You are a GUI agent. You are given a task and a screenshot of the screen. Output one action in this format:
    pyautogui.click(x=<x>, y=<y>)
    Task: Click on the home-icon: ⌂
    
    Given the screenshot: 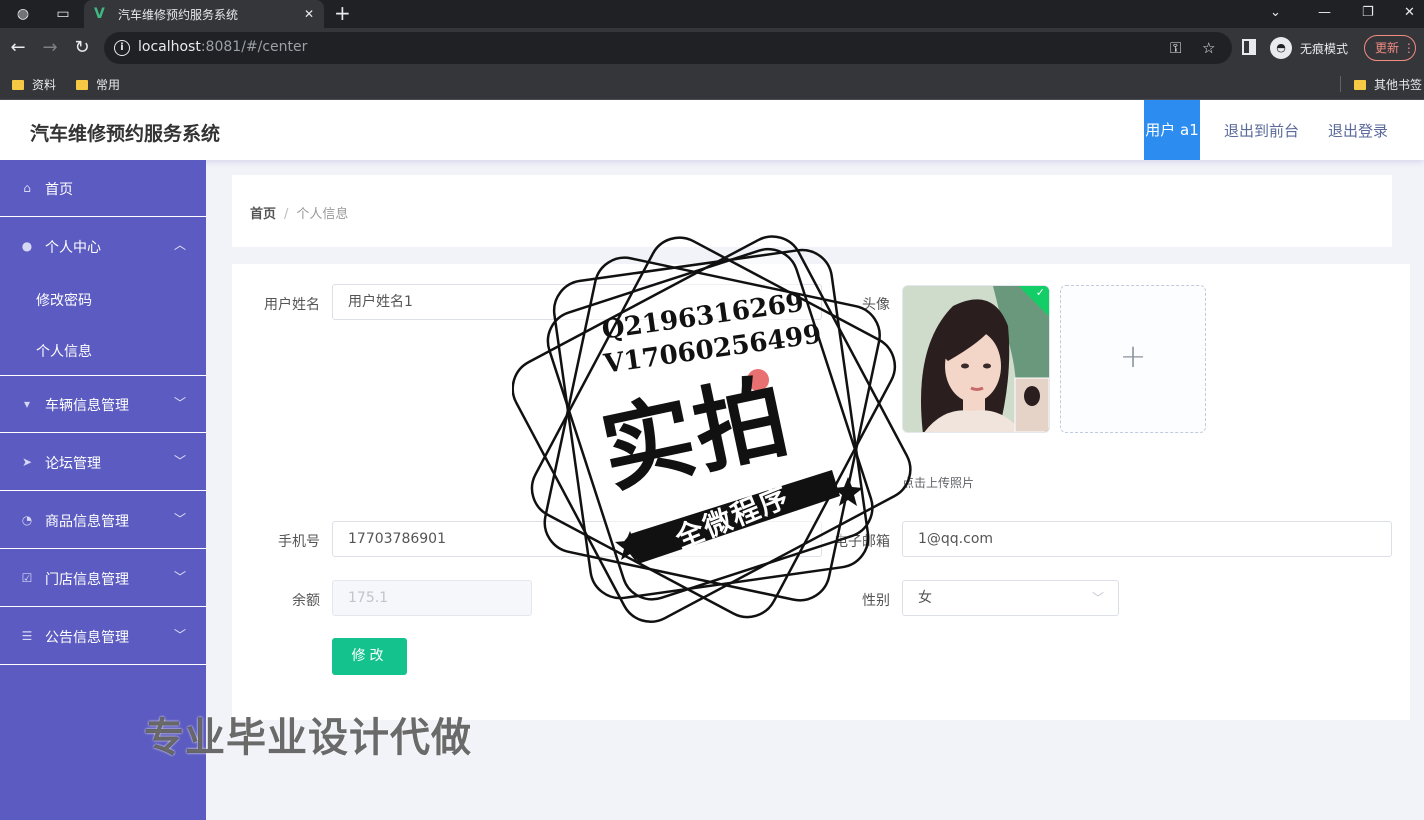 What is the action you would take?
    pyautogui.click(x=27, y=188)
    